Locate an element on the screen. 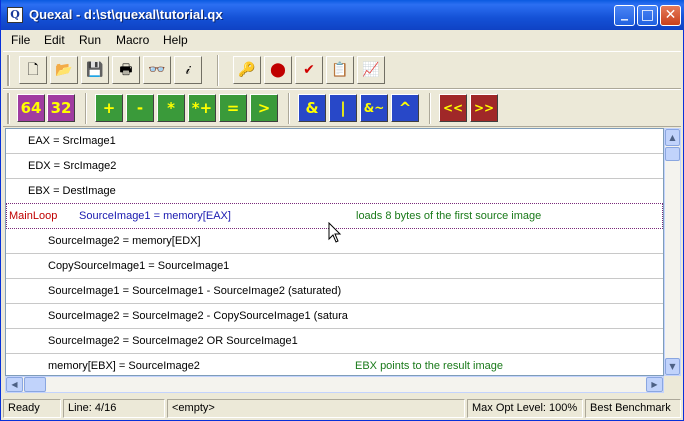 This screenshot has height=421, width=684. mouse-cursor-icon is located at coordinates (335, 232).